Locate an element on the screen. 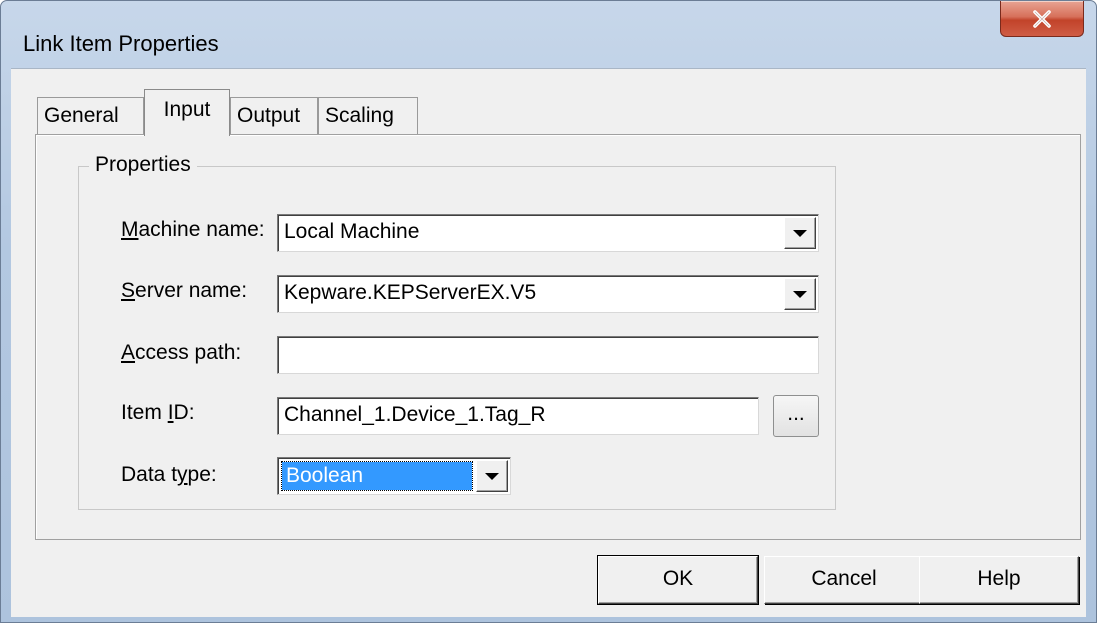  input-value: Channel_1.Device_1.Tag_R is located at coordinates (415, 414).